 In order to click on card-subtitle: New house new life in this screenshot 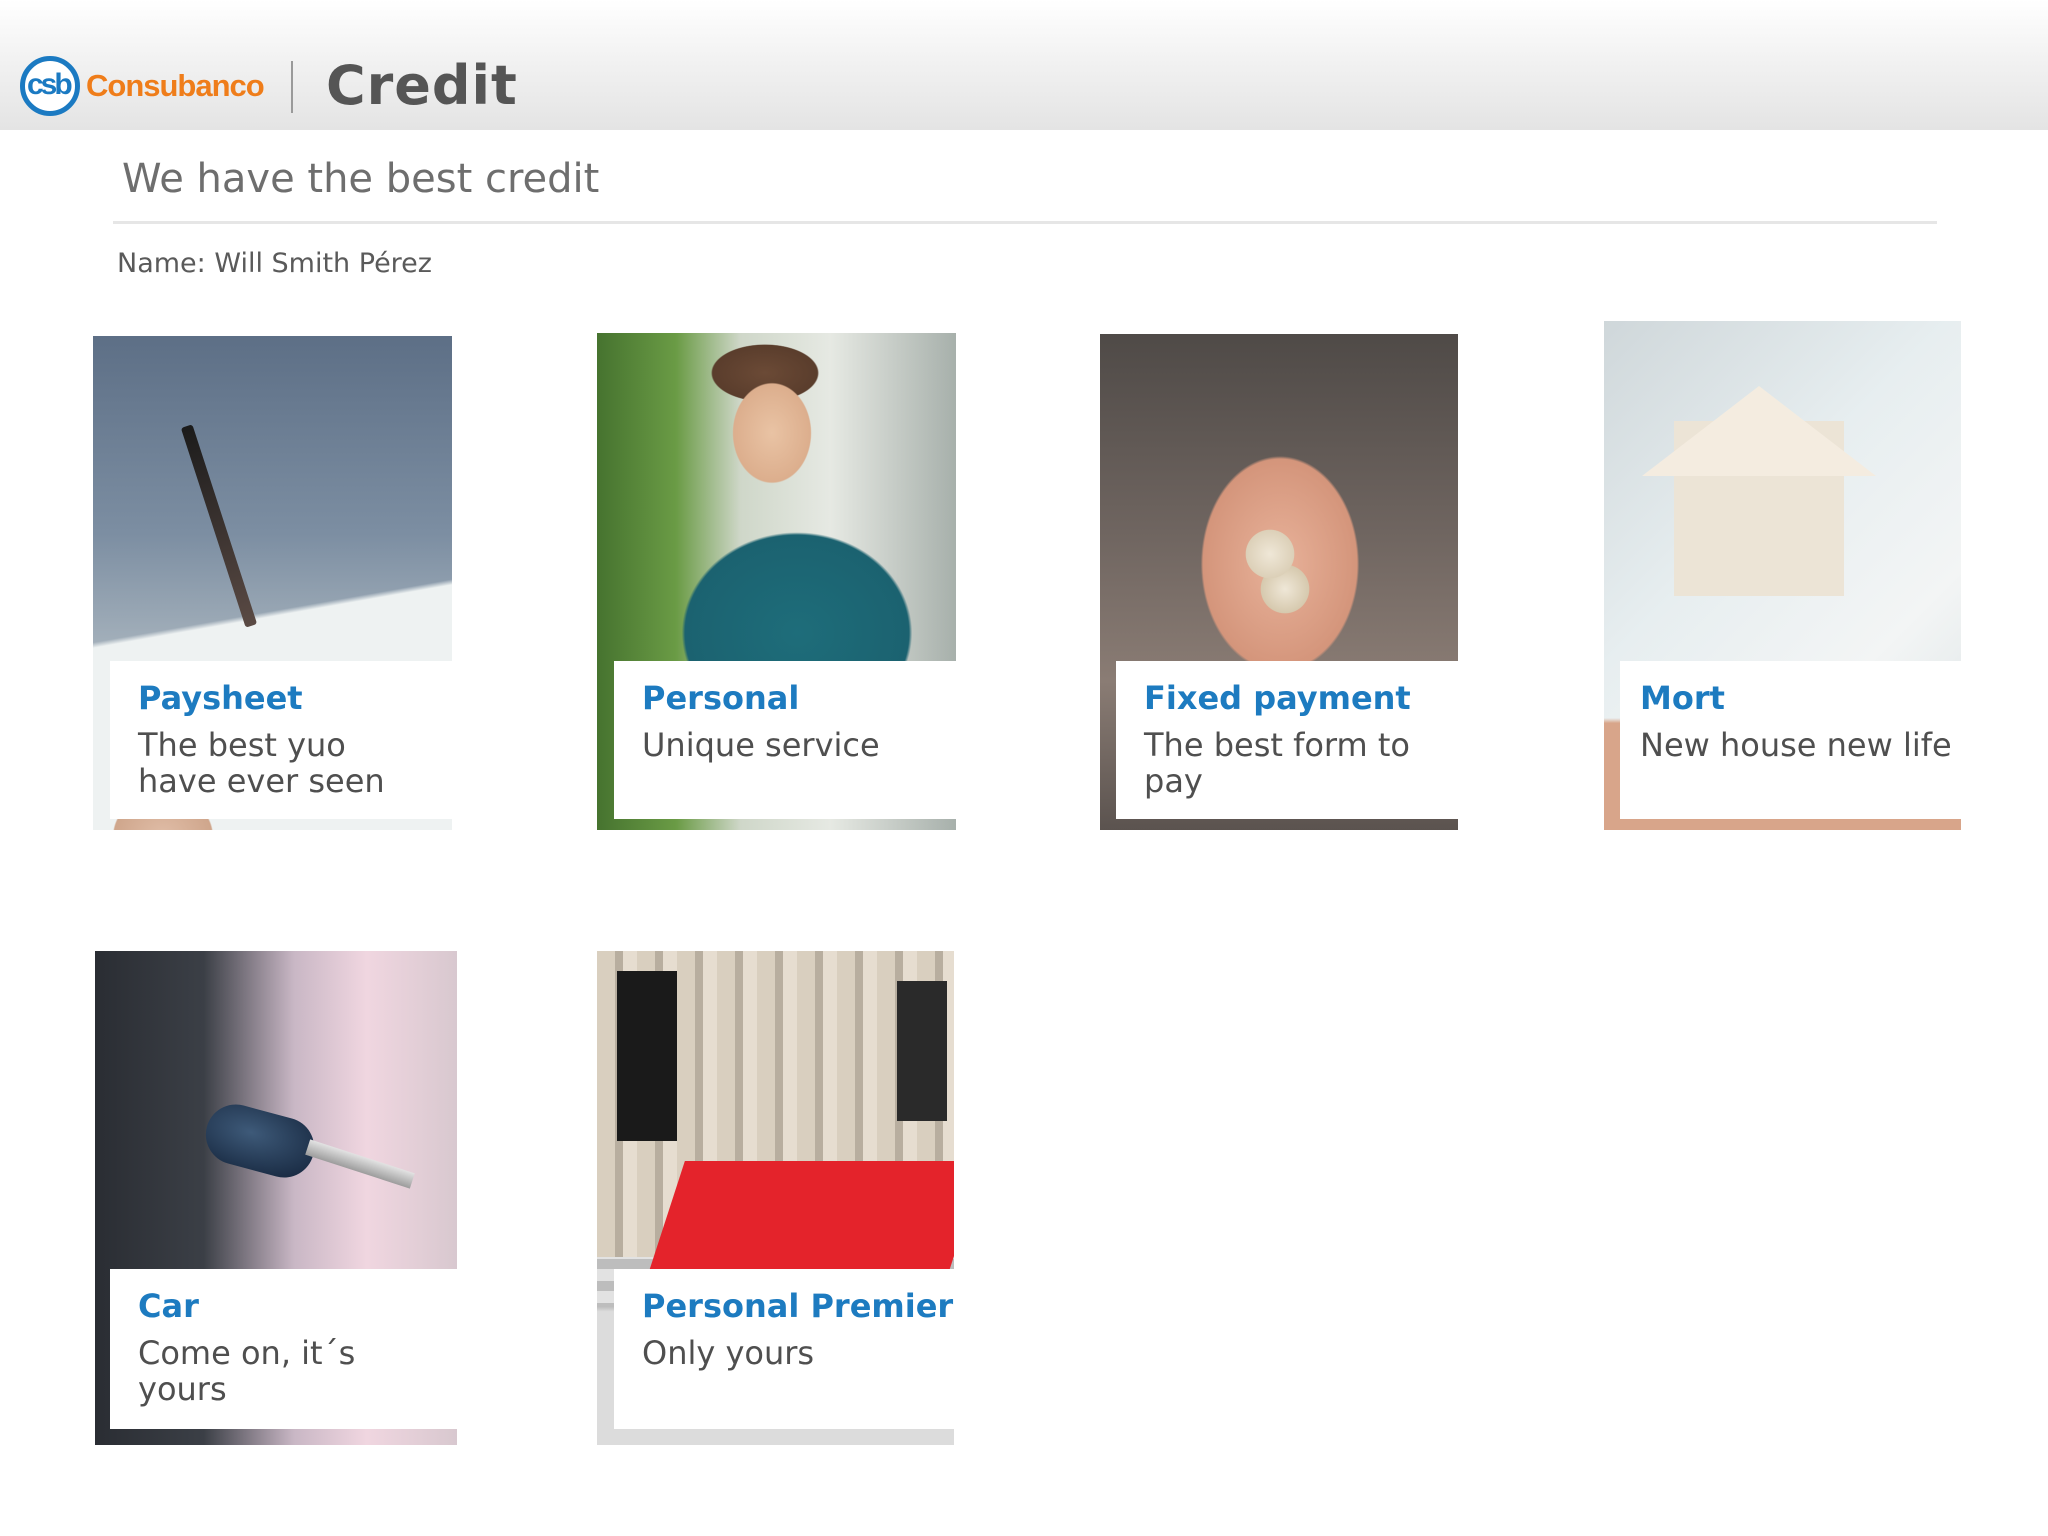, I will do `click(1796, 745)`.